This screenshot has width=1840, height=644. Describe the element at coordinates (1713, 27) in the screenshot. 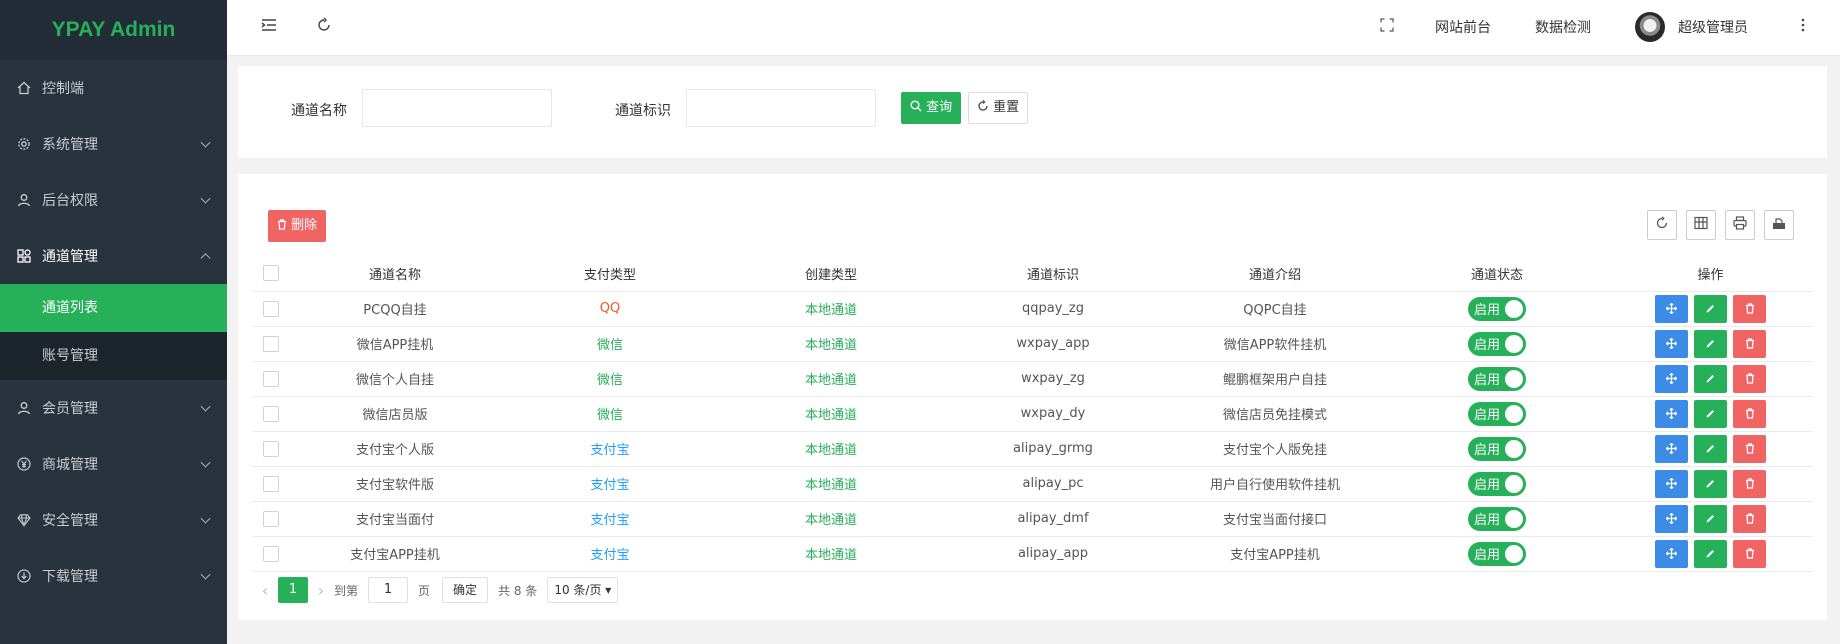

I see `user-name: 超级管理员` at that location.